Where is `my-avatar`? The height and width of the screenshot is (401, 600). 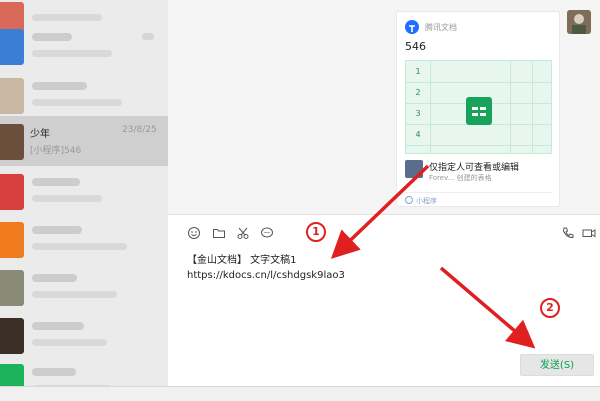 my-avatar is located at coordinates (579, 22).